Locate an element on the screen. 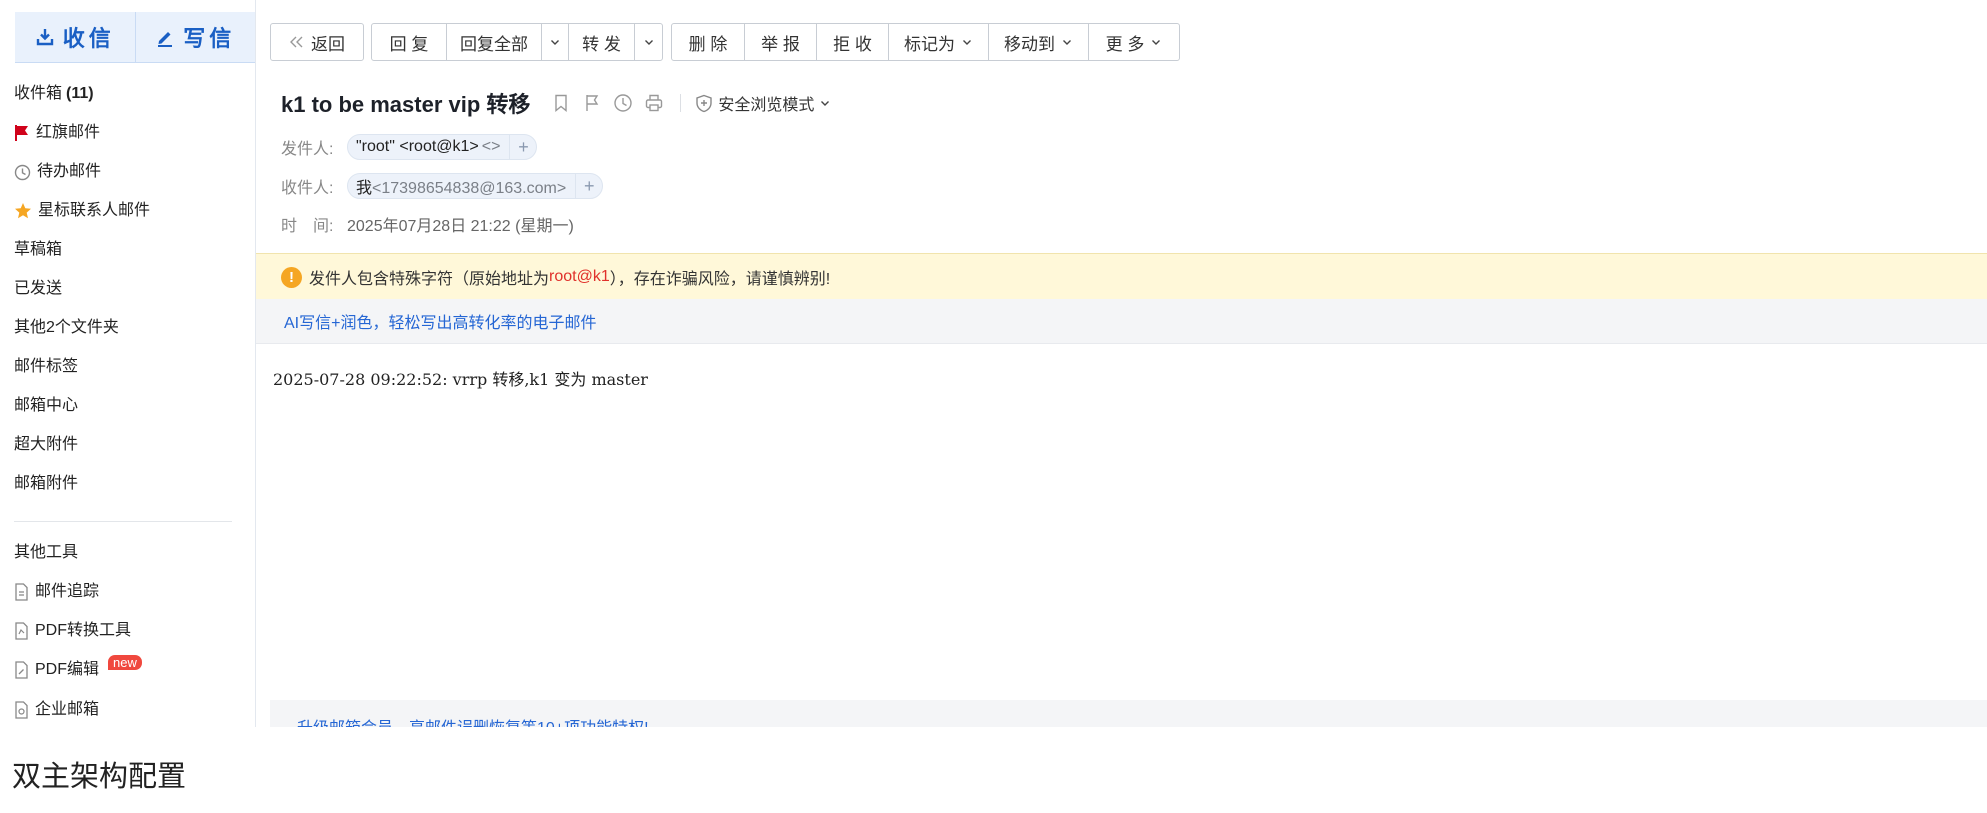  download-icon is located at coordinates (44, 37).